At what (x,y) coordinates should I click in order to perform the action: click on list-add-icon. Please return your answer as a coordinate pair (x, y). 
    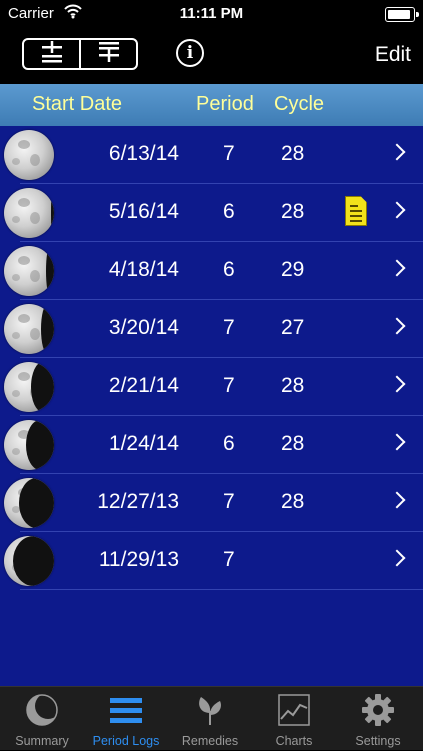
    Looking at the image, I should click on (109, 54).